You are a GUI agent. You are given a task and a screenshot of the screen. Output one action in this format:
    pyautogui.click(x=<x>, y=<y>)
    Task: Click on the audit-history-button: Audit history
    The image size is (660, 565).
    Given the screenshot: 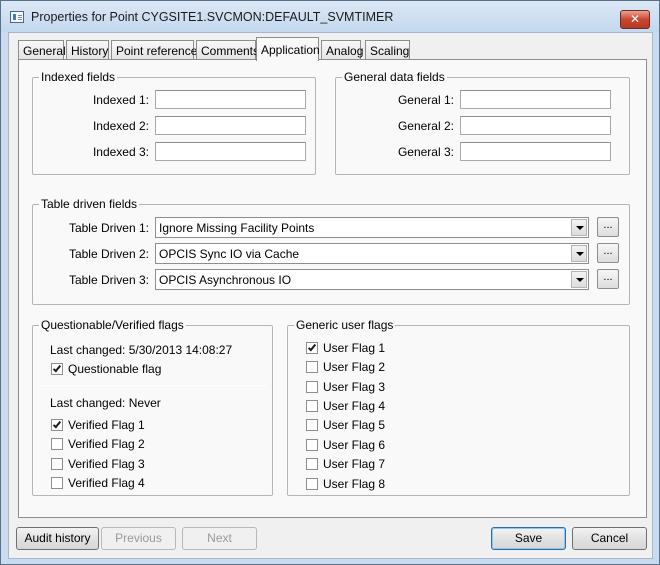 What is the action you would take?
    pyautogui.click(x=57, y=538)
    